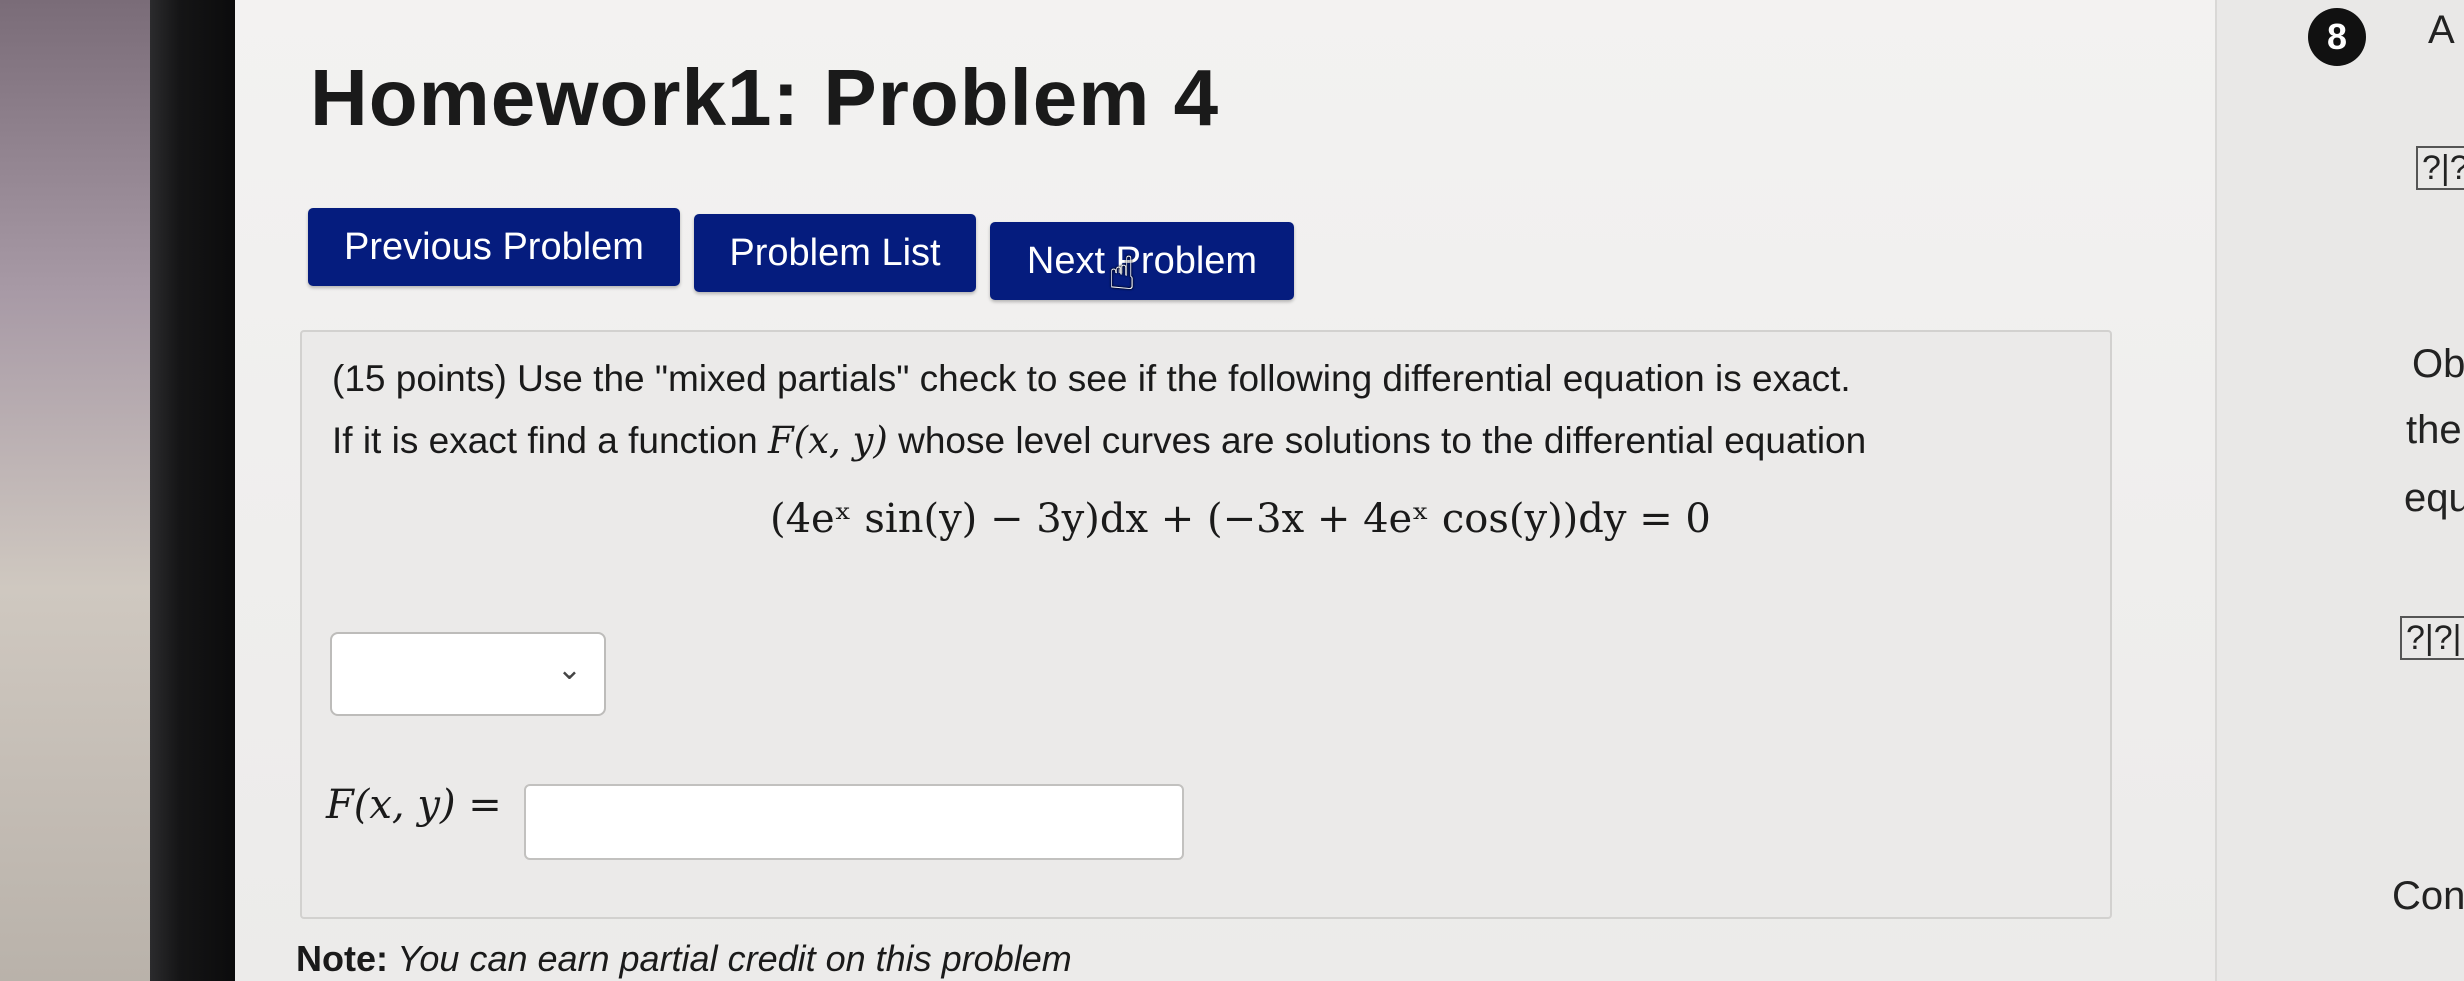  What do you see at coordinates (828, 440) in the screenshot?
I see `function-name: F(x, y)` at bounding box center [828, 440].